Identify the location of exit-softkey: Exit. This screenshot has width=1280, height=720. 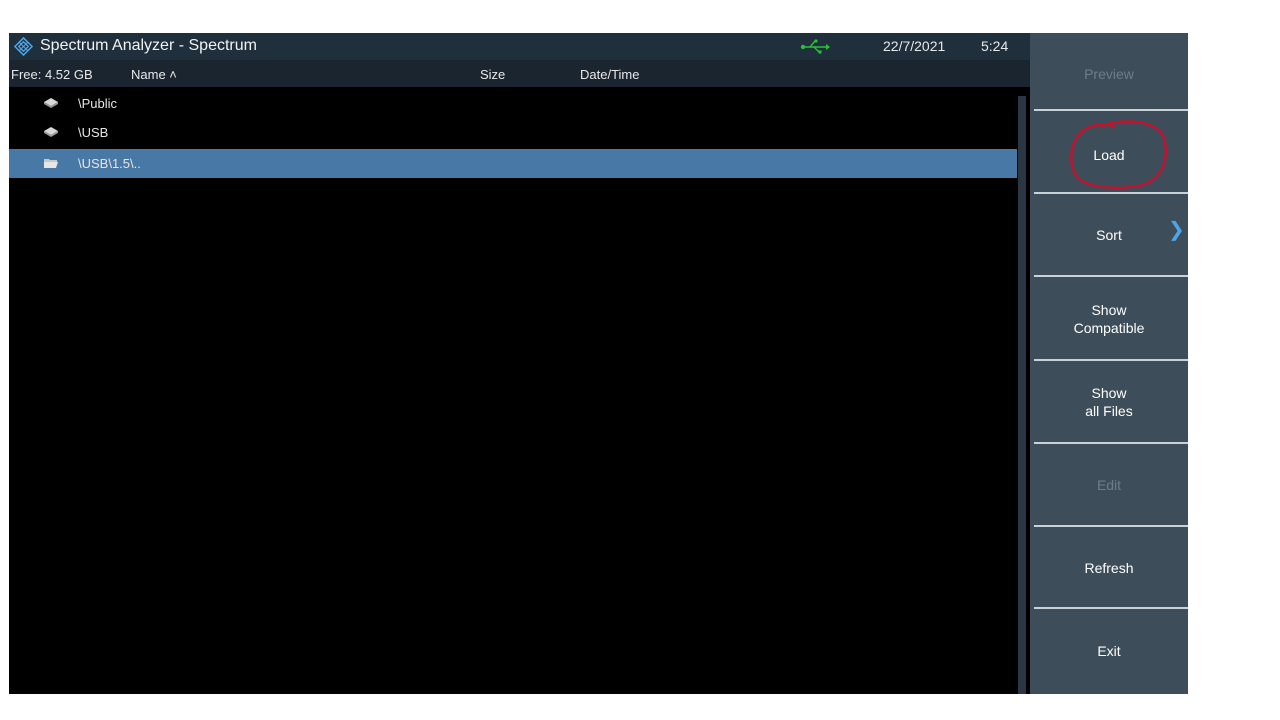
(1109, 651).